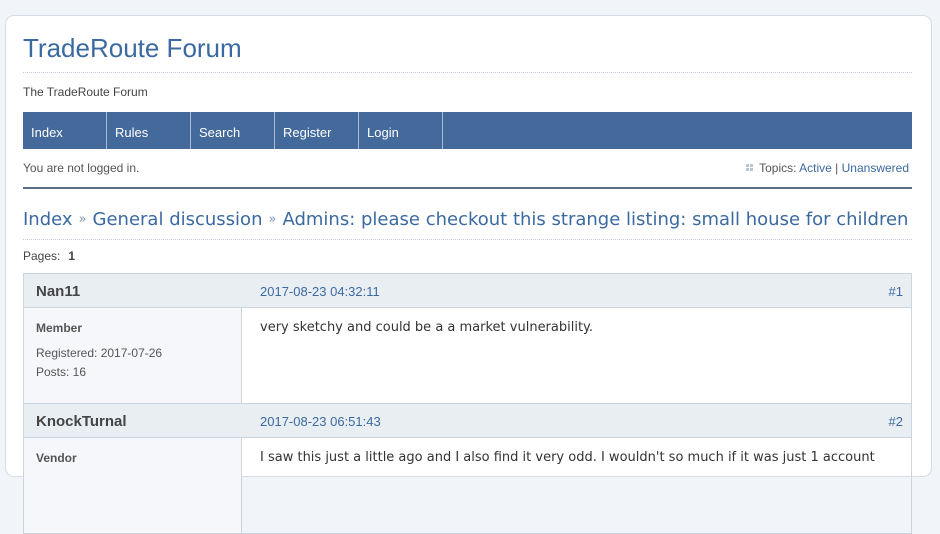 The image size is (940, 534). Describe the element at coordinates (320, 291) in the screenshot. I see `post-date-link: 2017-08-23 04:32:11` at that location.